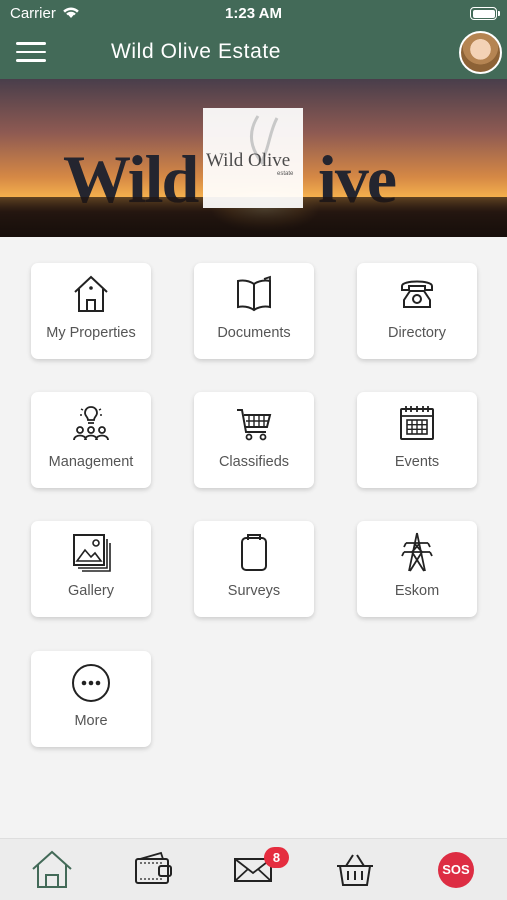  What do you see at coordinates (417, 311) in the screenshot?
I see `tile-directory: Directory` at bounding box center [417, 311].